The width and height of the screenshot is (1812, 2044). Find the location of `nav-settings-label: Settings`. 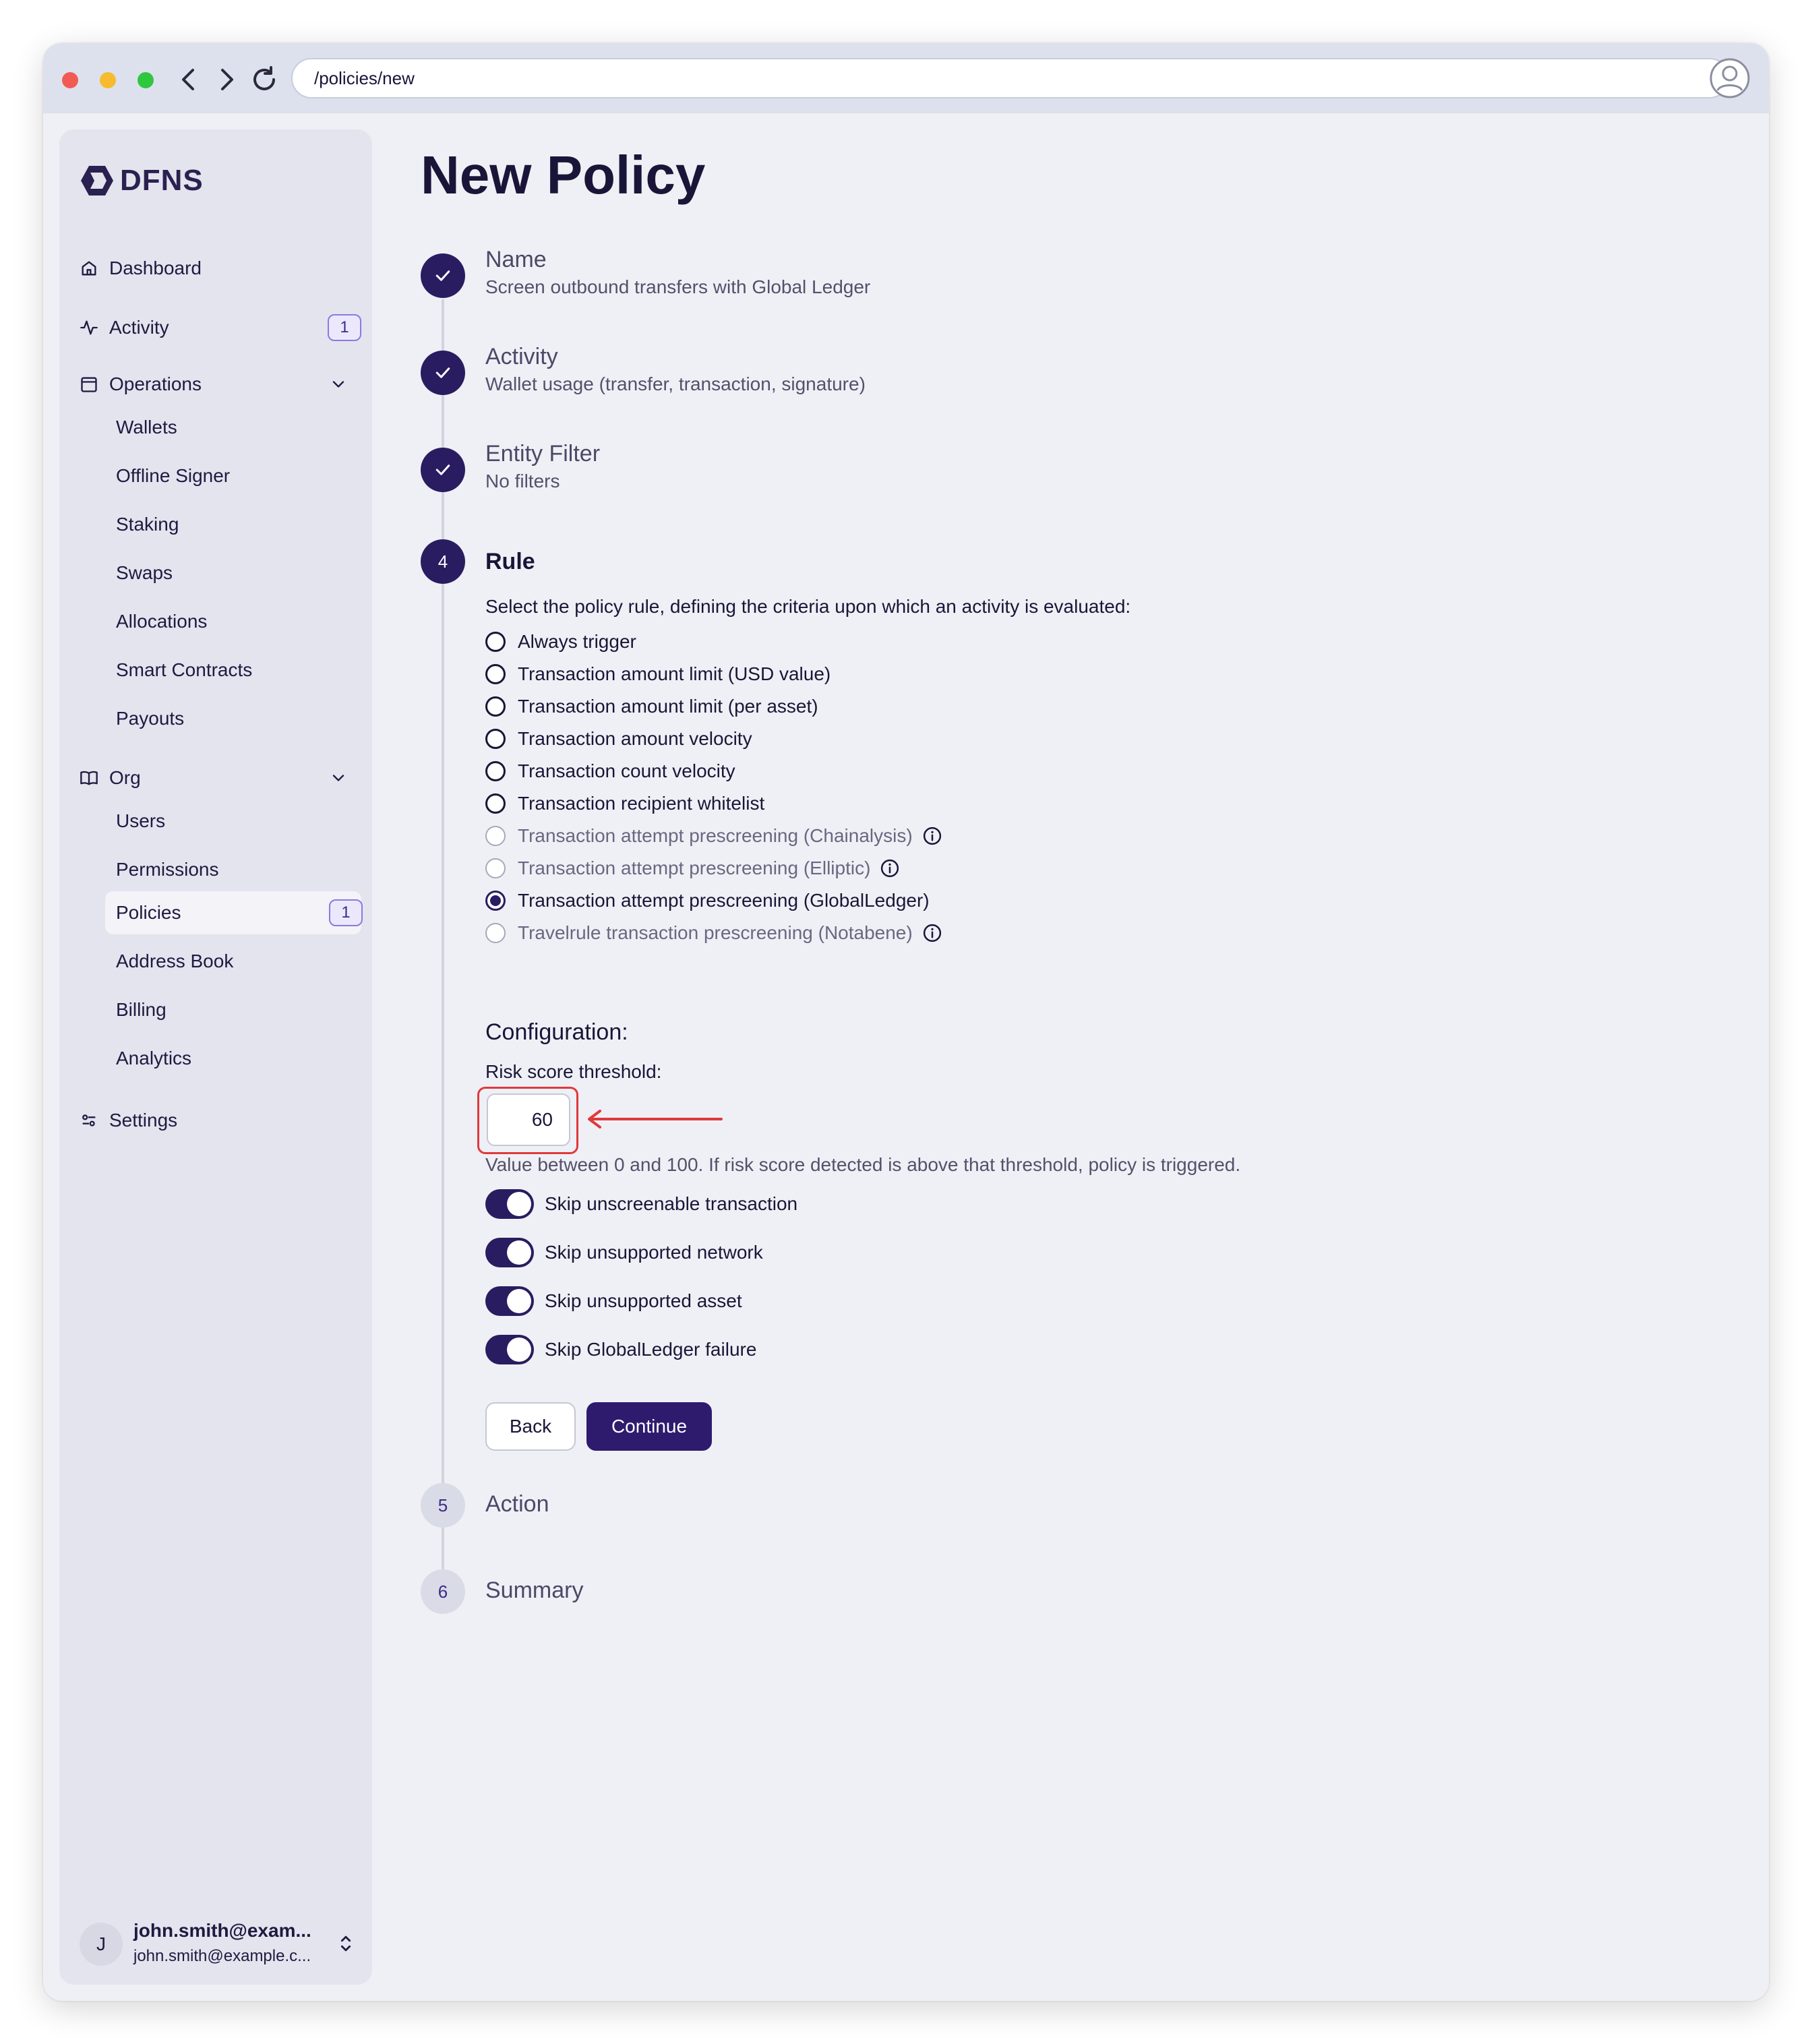

nav-settings-label: Settings is located at coordinates (143, 1120).